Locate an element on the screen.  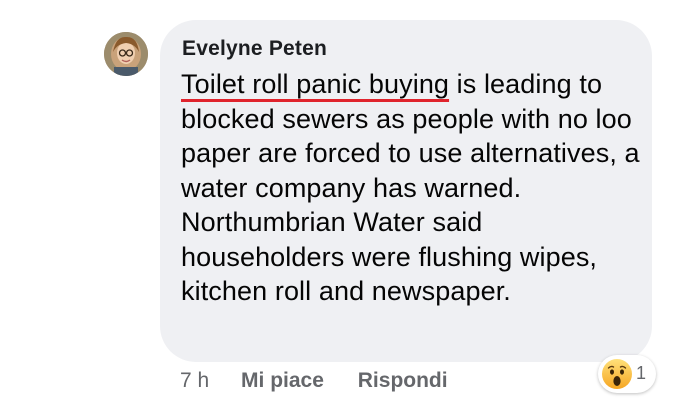
avatar is located at coordinates (126, 54).